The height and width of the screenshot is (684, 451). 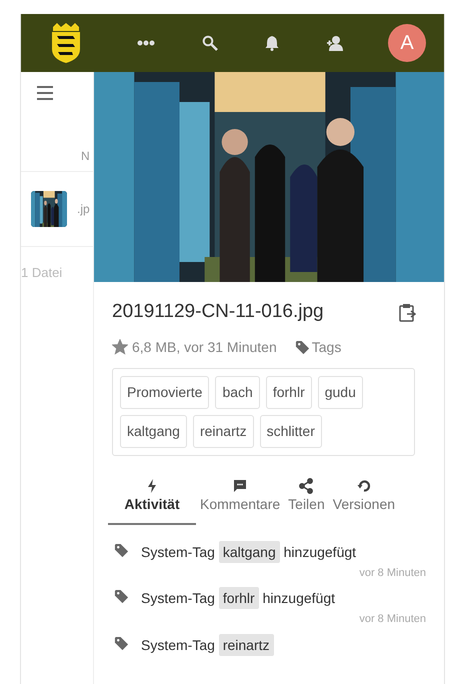 I want to click on clipboard-icon, so click(x=407, y=312).